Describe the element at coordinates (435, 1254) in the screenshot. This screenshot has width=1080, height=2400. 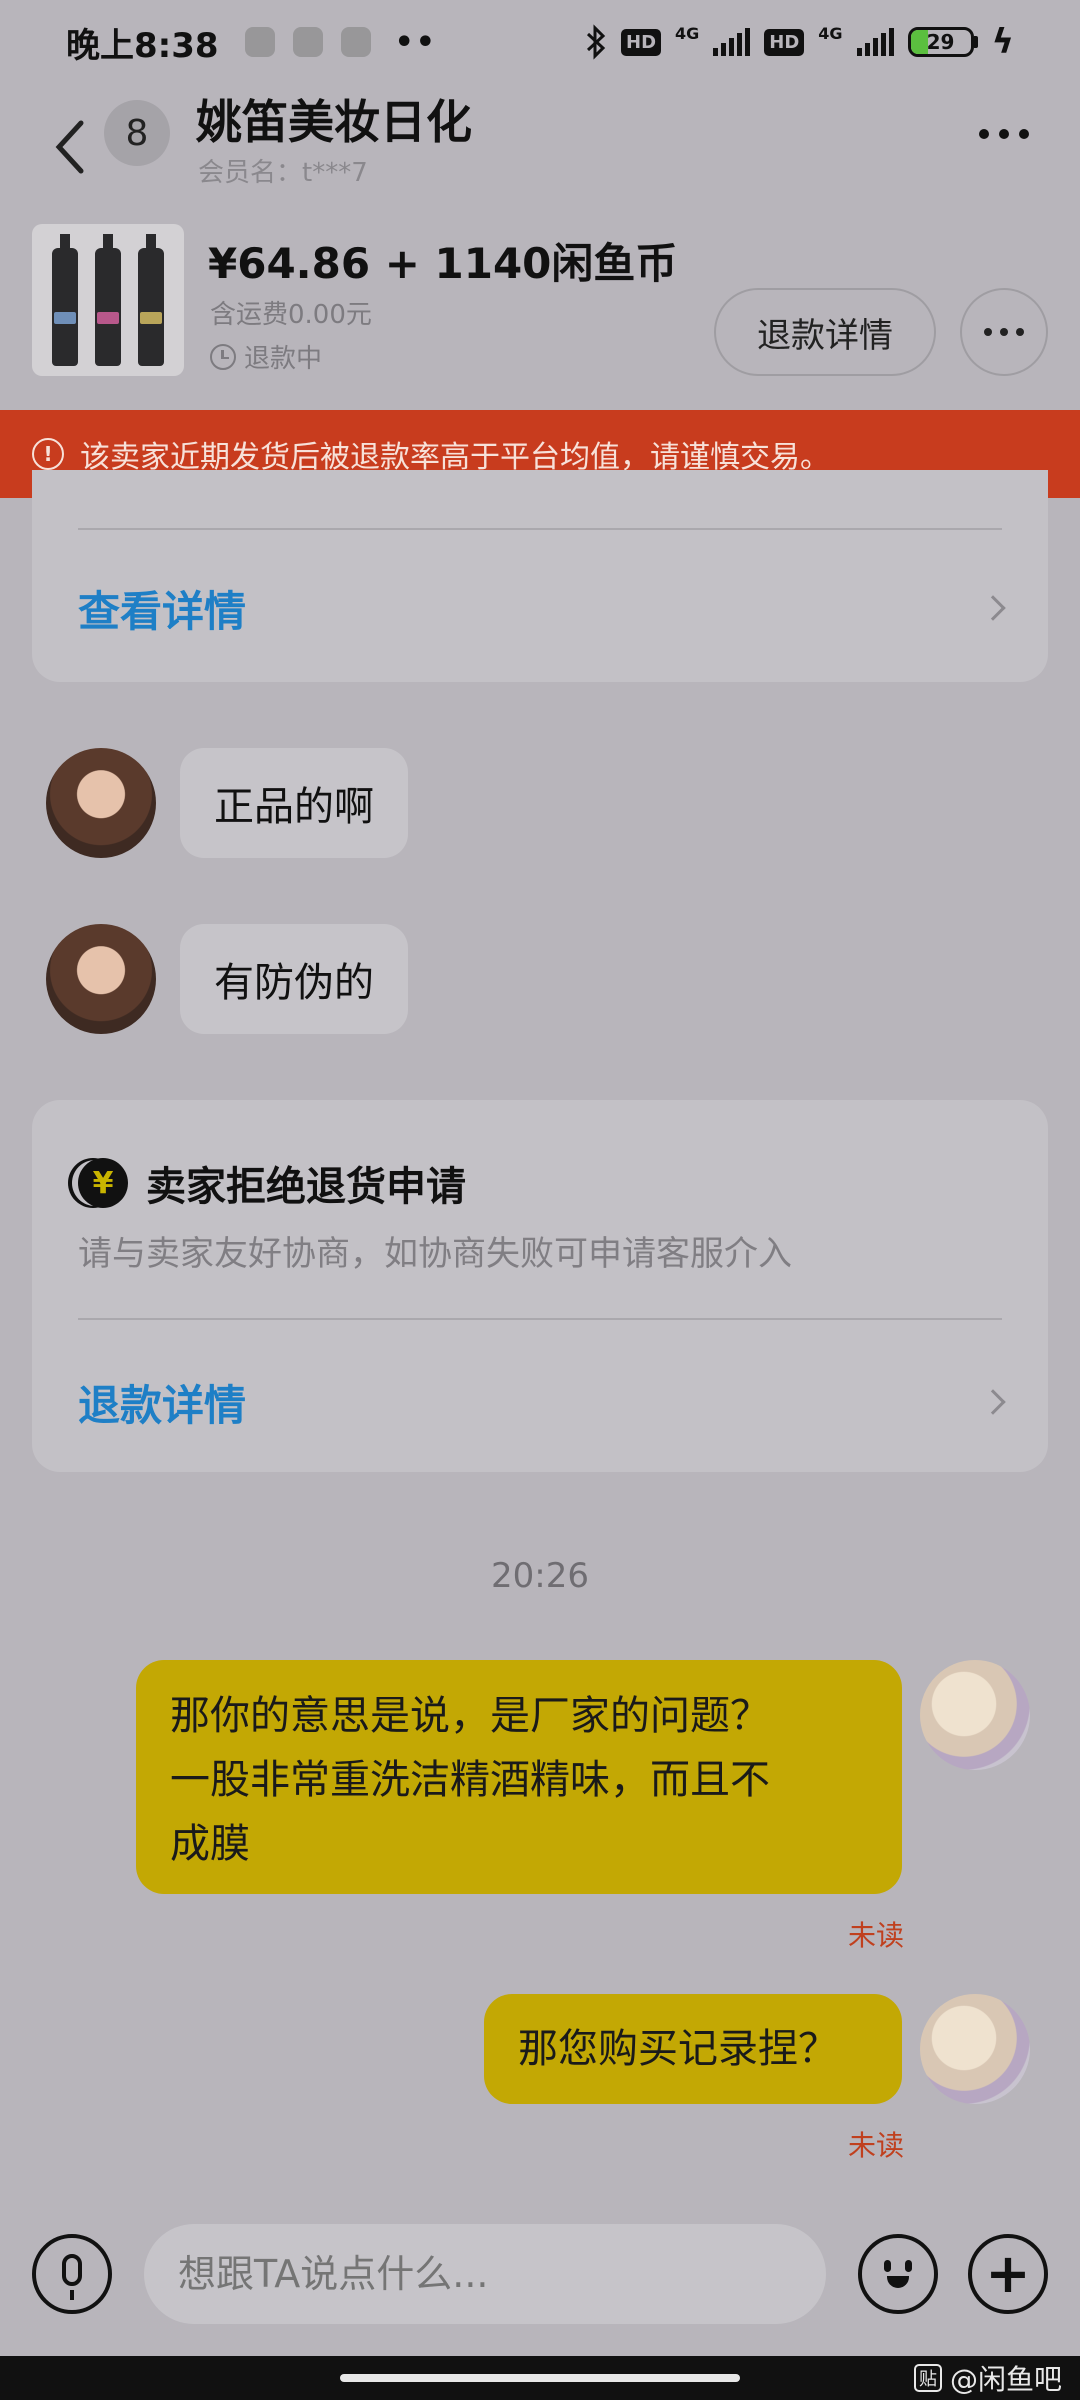
I see `system-card-subtitle: 请与卖家友好协商，如协商失败可申请客服介入` at that location.